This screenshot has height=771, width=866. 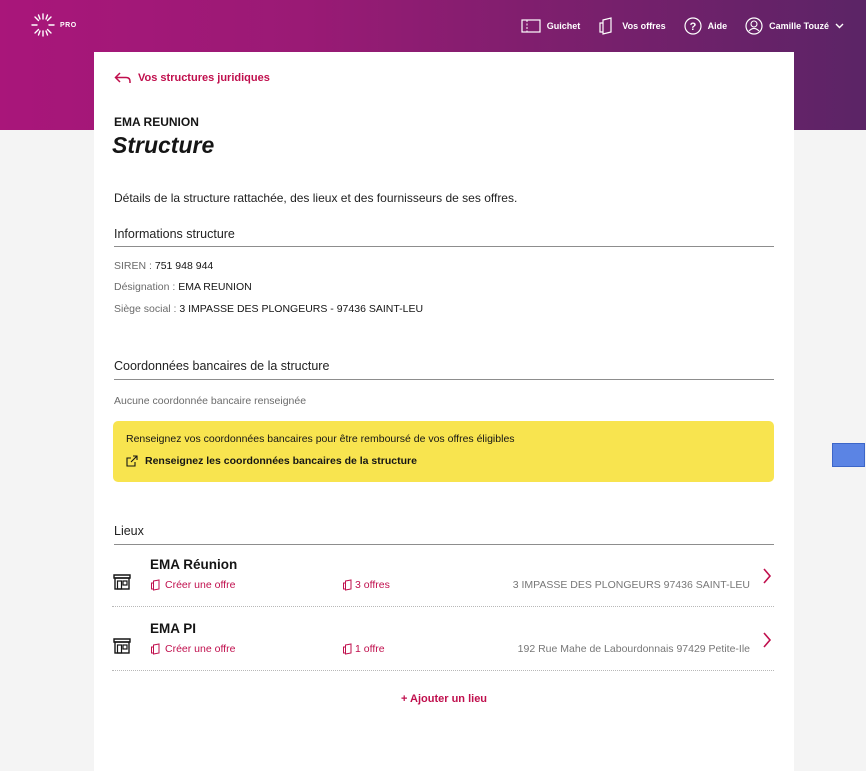 I want to click on external-link-icon, so click(x=132, y=461).